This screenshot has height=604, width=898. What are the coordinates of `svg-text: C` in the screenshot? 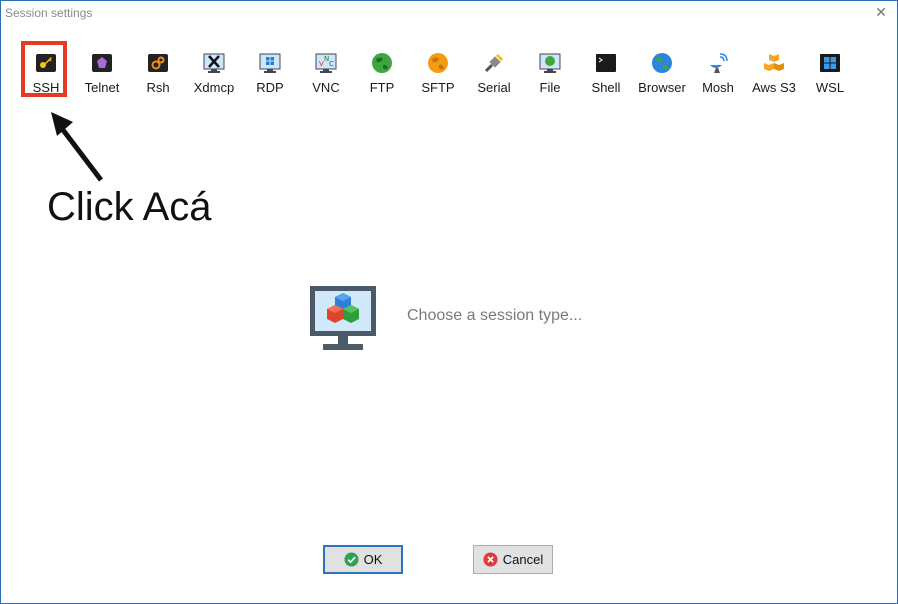 It's located at (331, 64).